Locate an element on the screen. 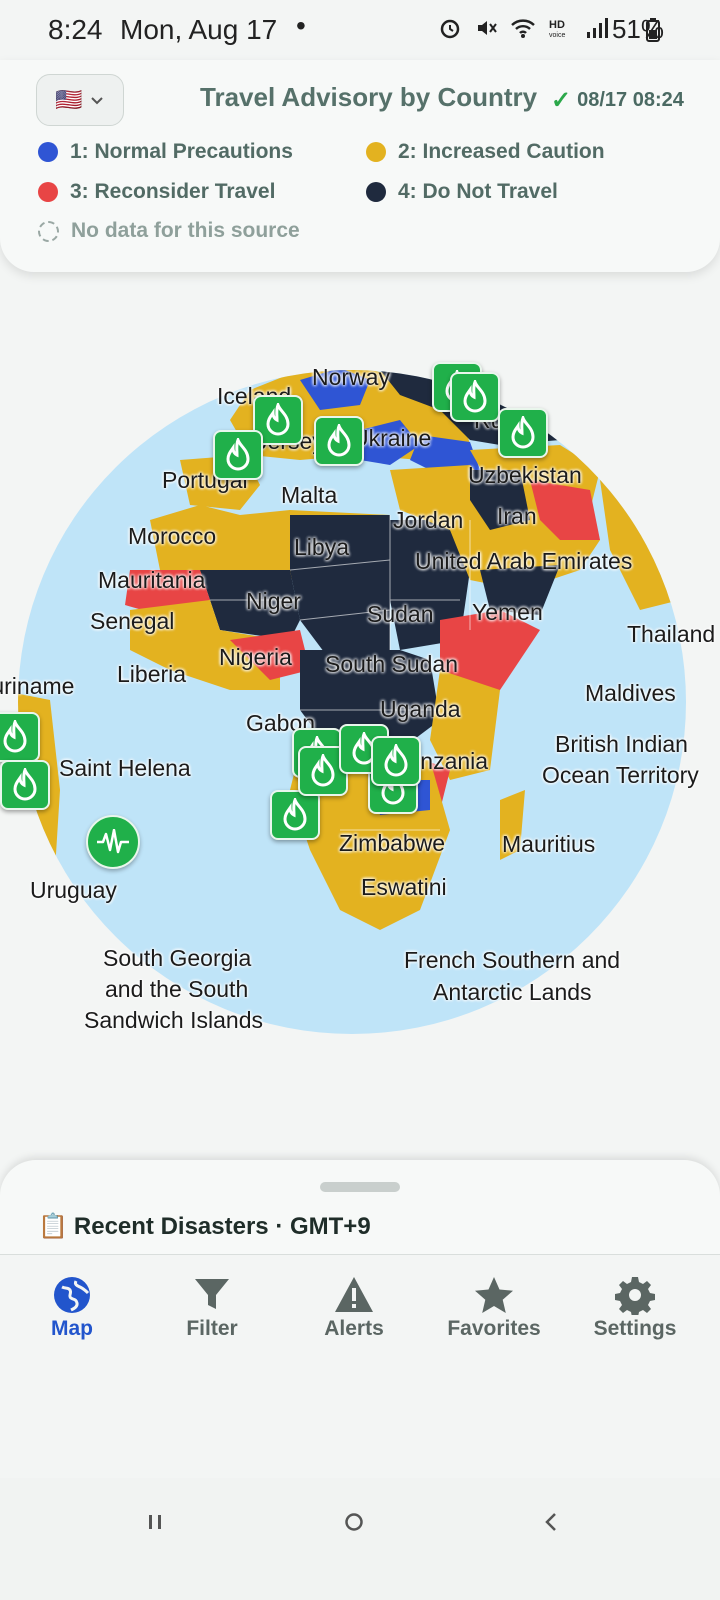  bottom-navigation: Map Filter Alerts Favorites Settings is located at coordinates (360, 1364).